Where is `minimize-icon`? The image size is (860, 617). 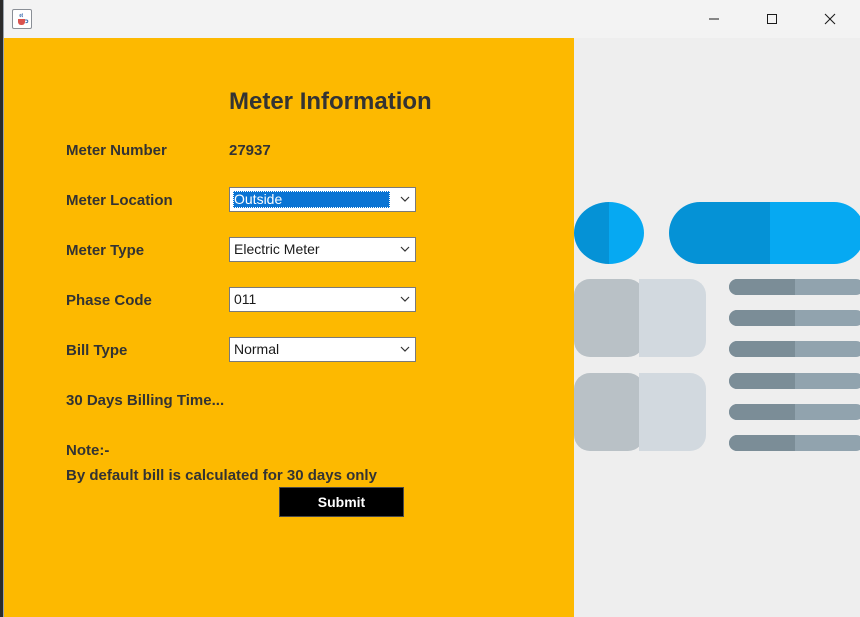 minimize-icon is located at coordinates (714, 19).